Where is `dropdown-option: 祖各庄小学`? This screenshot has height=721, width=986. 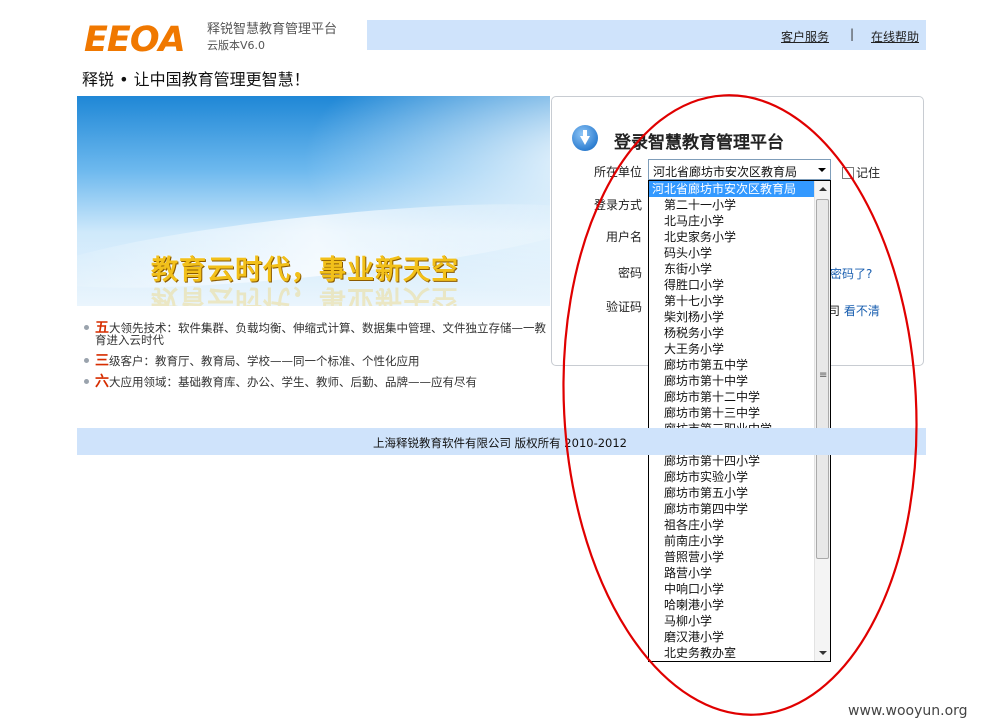
dropdown-option: 祖各庄小学 is located at coordinates (732, 525).